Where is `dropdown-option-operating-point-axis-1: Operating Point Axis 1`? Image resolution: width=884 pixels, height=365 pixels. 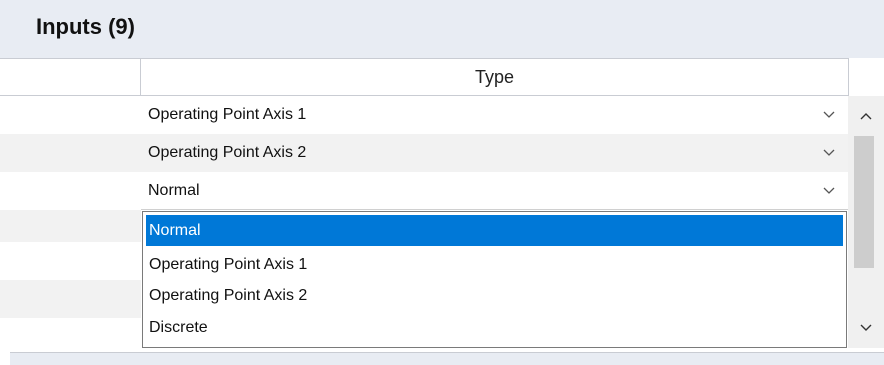
dropdown-option-operating-point-axis-1: Operating Point Axis 1 is located at coordinates (494, 264).